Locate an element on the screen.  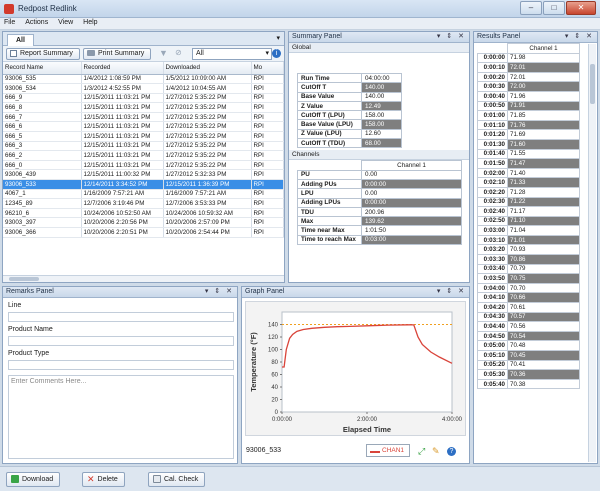
close-button: ✕ is located at coordinates (581, 8).